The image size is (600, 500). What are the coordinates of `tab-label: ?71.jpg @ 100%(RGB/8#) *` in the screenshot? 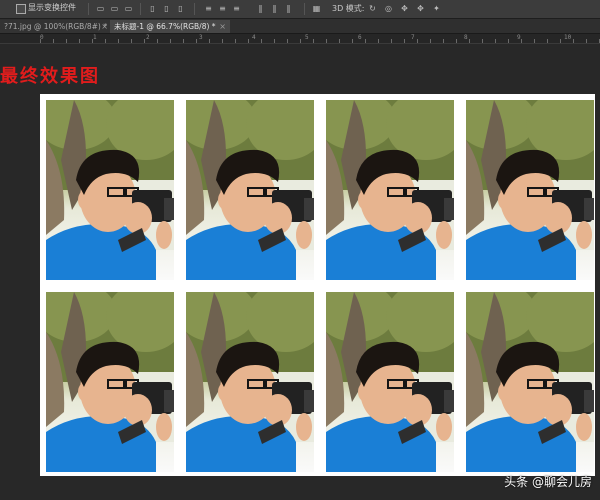 It's located at (55, 26).